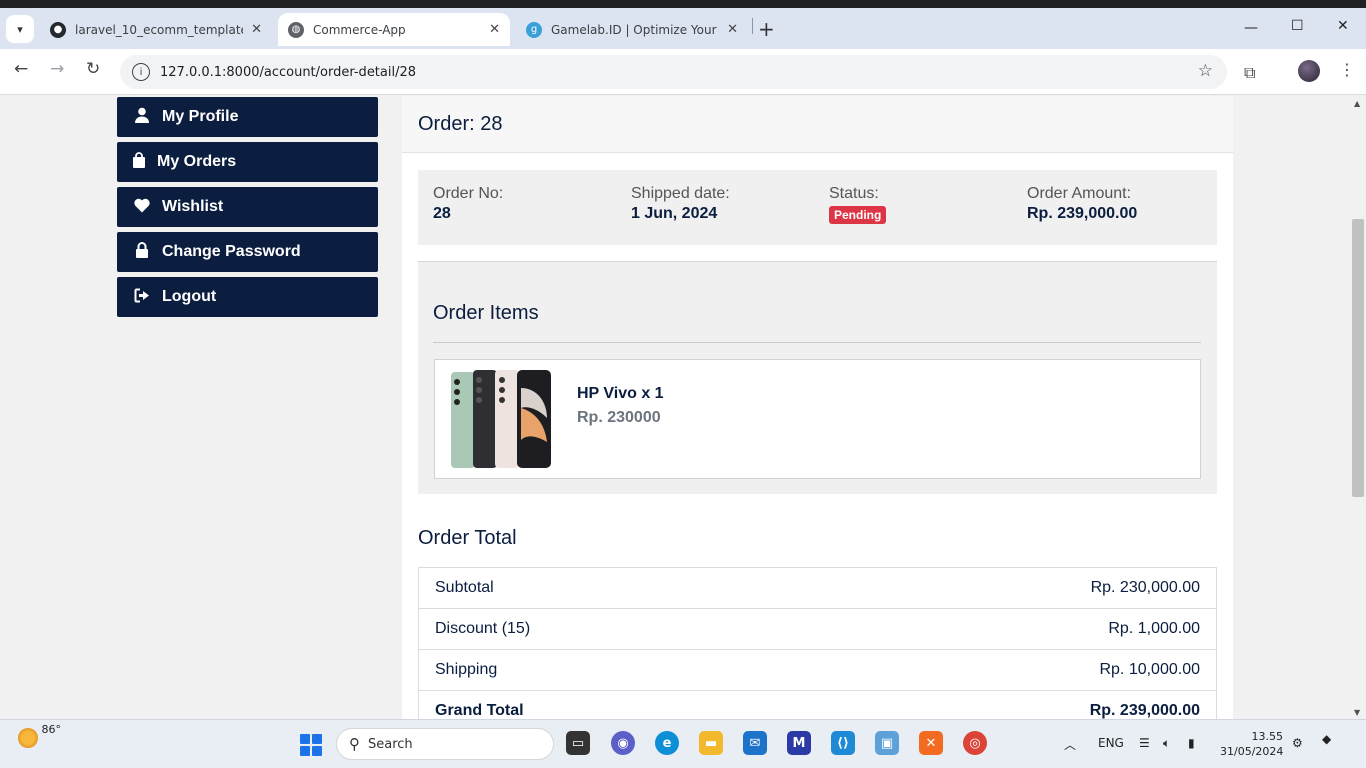 Image resolution: width=1366 pixels, height=768 pixels. I want to click on shipped-date-block: Shipped date: 1 Jun, 2024, so click(680, 204).